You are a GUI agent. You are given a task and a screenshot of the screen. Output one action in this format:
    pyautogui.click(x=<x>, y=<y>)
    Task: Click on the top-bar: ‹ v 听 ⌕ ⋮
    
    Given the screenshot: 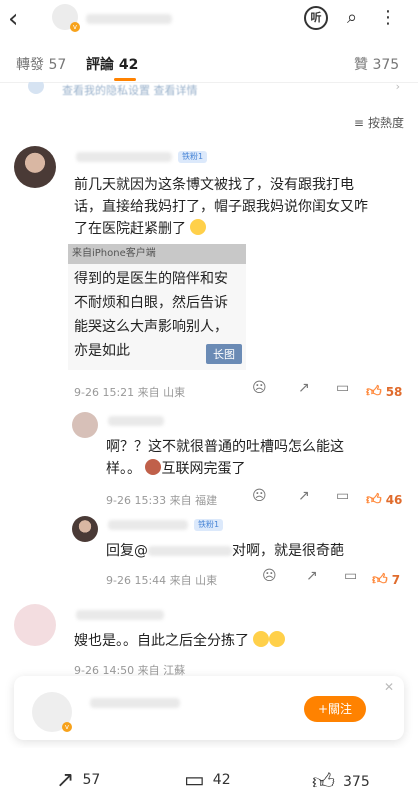 What is the action you would take?
    pyautogui.click(x=209, y=19)
    